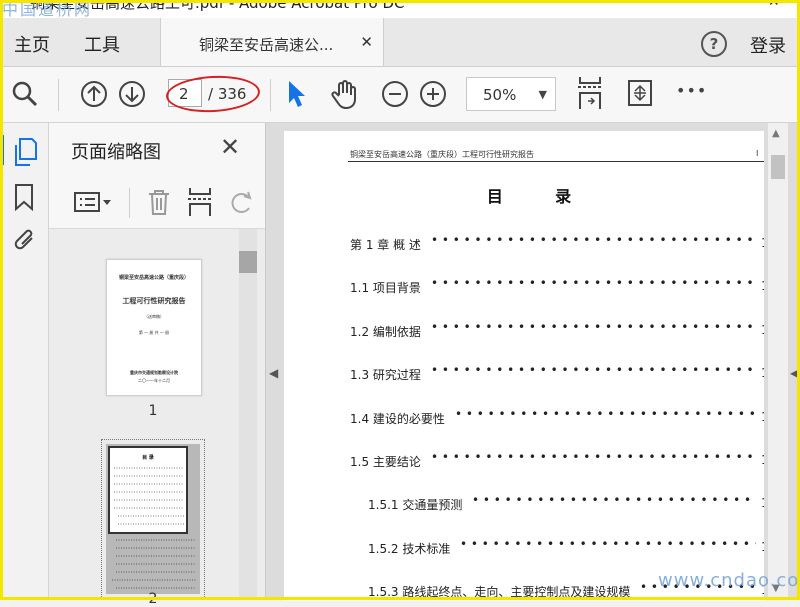  What do you see at coordinates (24, 361) in the screenshot?
I see `left-navigation-rail` at bounding box center [24, 361].